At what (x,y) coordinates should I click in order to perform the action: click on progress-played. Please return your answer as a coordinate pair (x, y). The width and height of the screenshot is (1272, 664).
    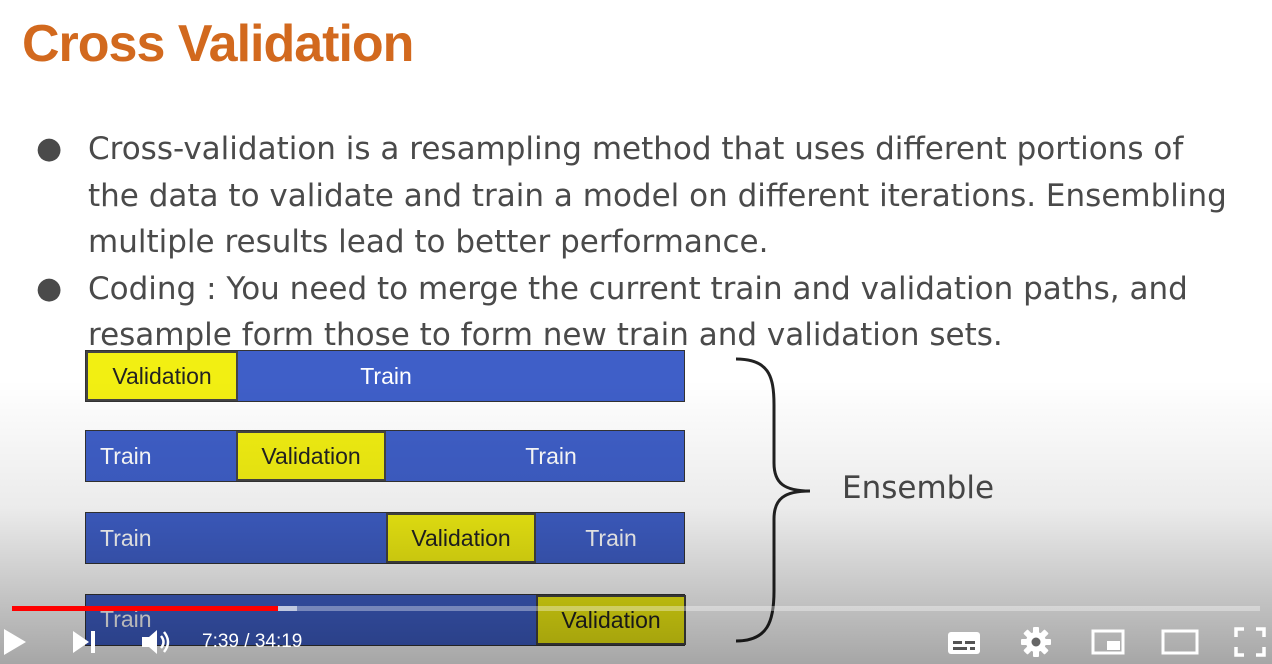
    Looking at the image, I should click on (145, 608).